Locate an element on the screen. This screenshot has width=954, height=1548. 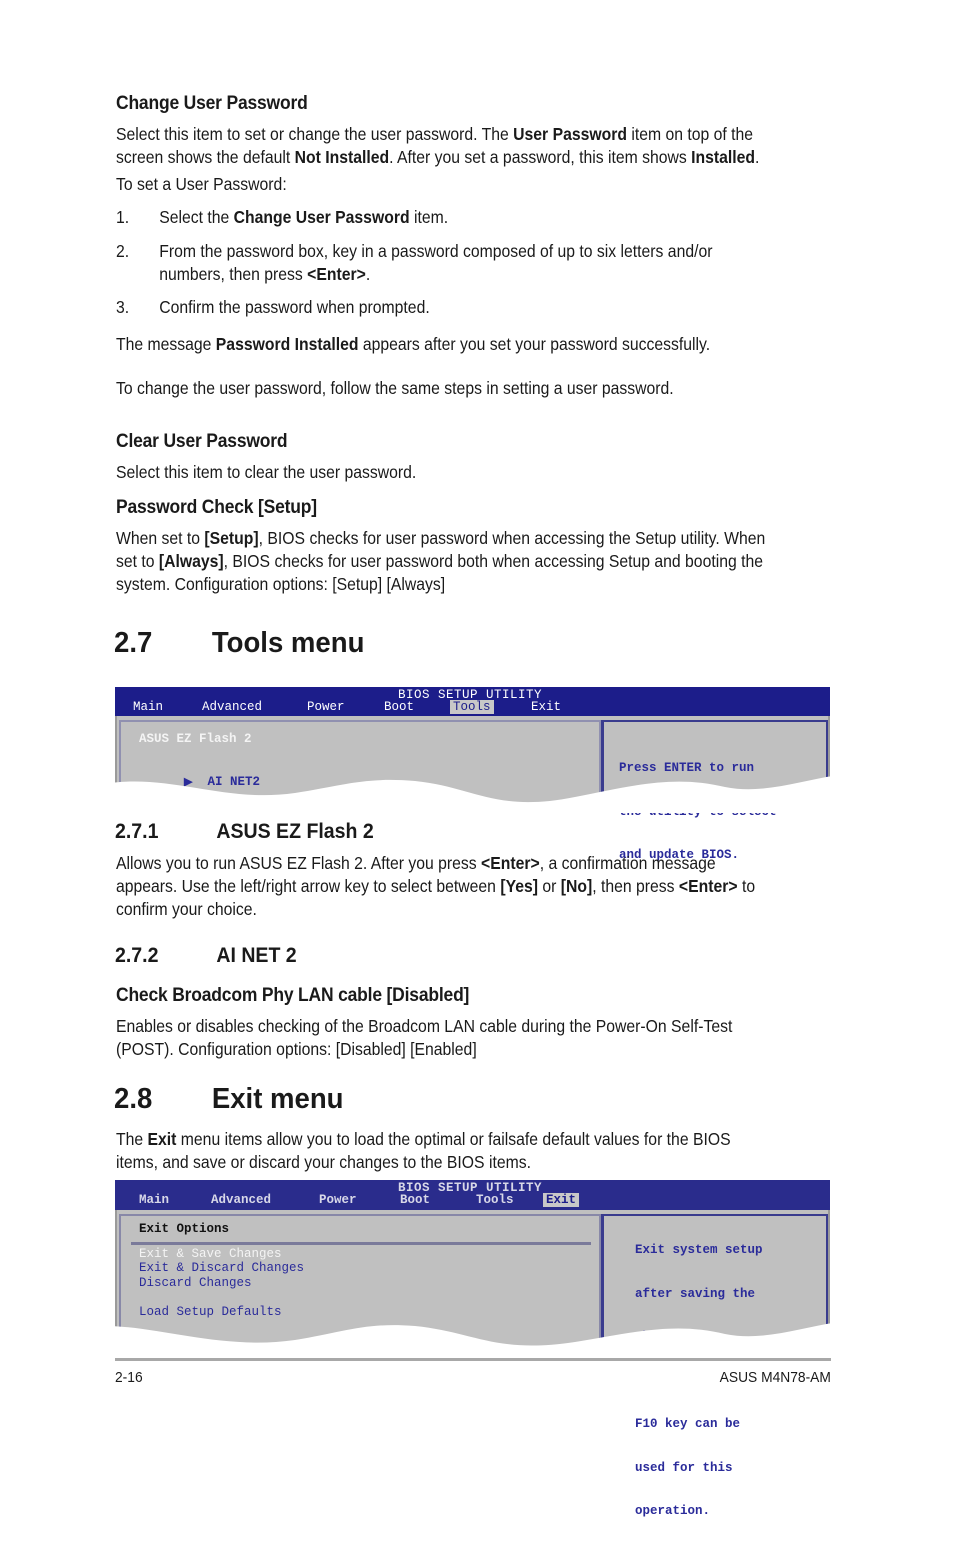
step-number: 1. is located at coordinates (123, 217).